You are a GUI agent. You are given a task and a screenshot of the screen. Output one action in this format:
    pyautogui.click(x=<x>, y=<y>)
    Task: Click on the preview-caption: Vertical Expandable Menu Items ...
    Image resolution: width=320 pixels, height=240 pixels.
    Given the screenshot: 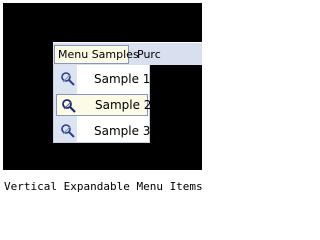 What is the action you would take?
    pyautogui.click(x=104, y=187)
    